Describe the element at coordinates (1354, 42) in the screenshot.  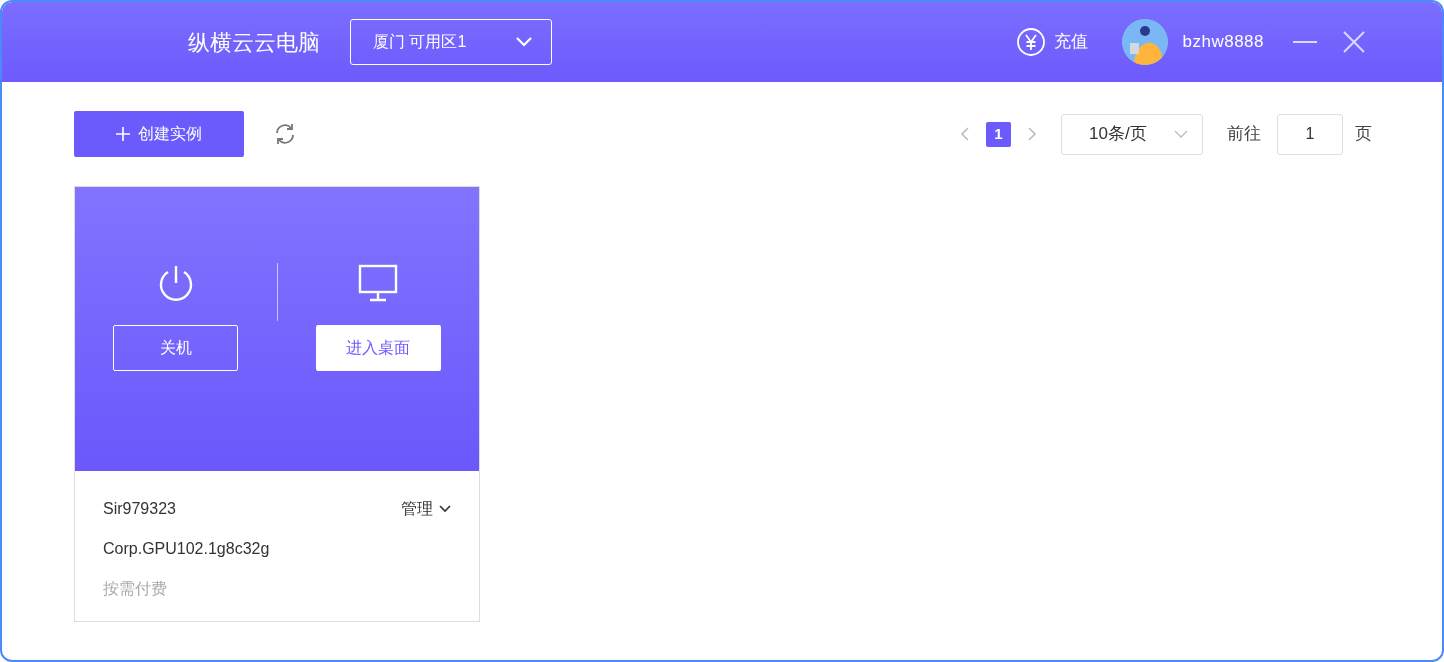
I see `close-button` at that location.